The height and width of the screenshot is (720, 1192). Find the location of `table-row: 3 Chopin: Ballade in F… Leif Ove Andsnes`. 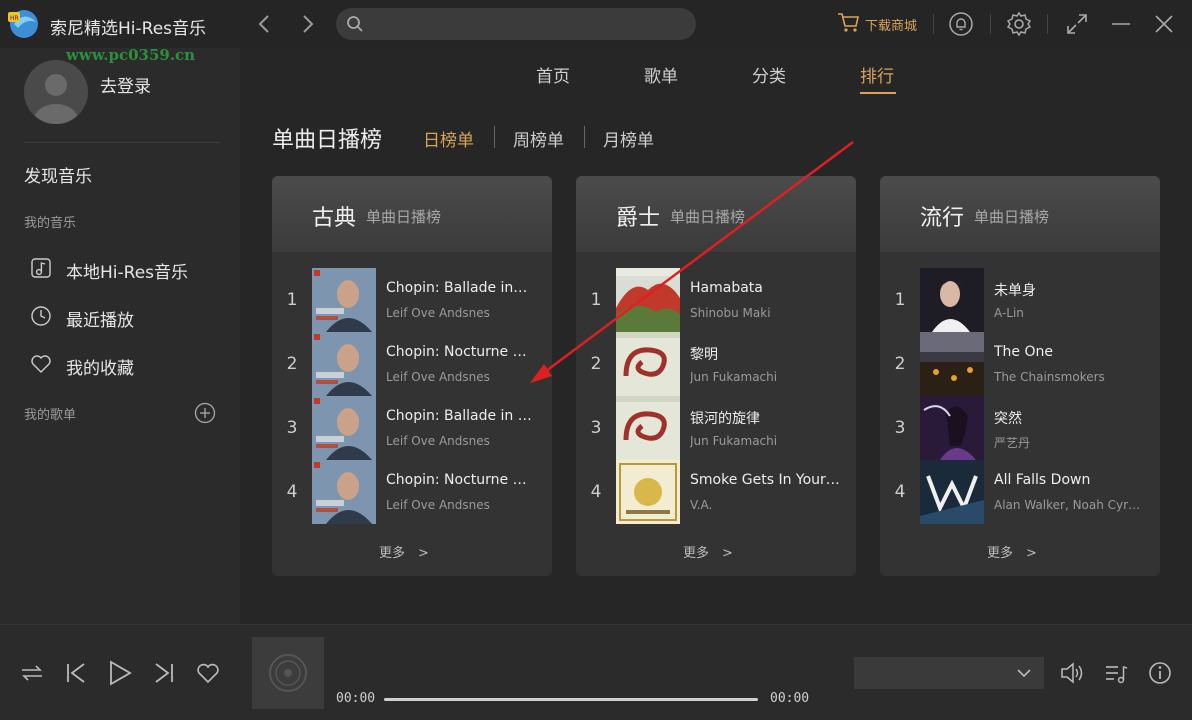

table-row: 3 Chopin: Ballade in F… Leif Ove Andsnes is located at coordinates (412, 428).